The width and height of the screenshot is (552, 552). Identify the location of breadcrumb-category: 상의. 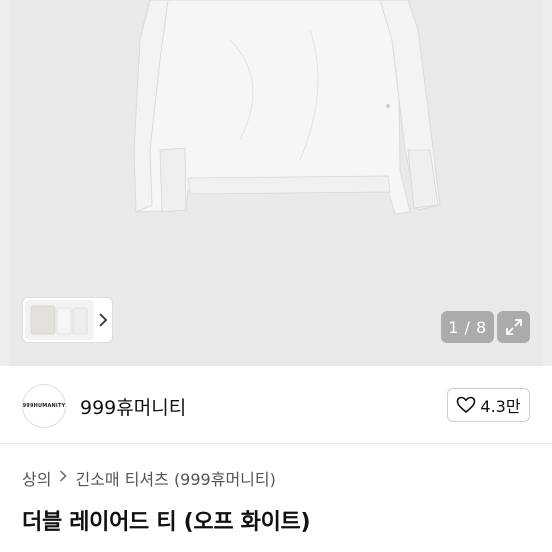
(36, 478).